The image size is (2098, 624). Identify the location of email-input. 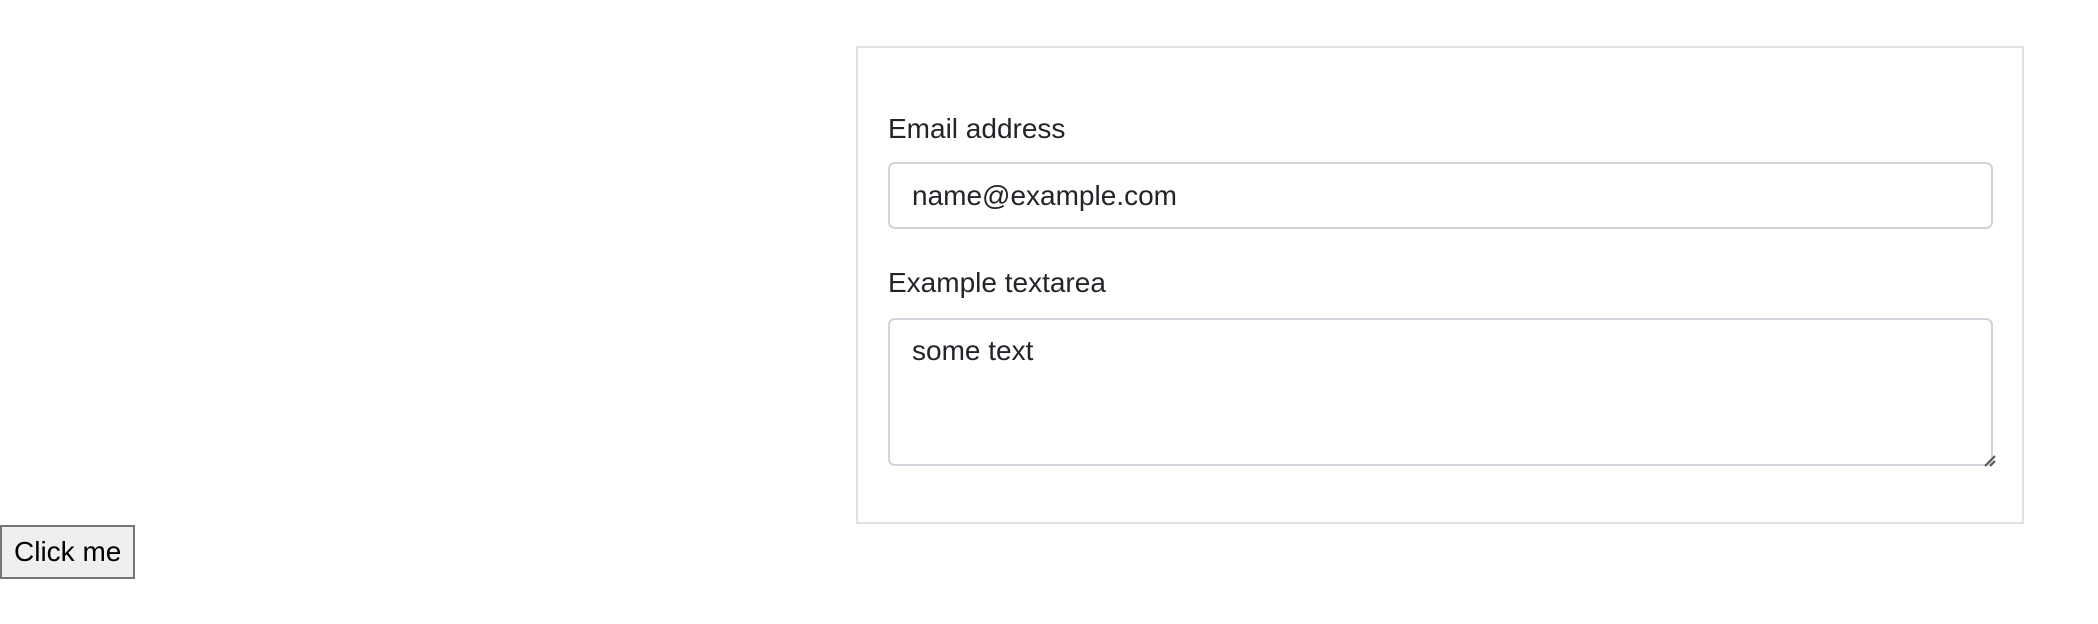
(1440, 195).